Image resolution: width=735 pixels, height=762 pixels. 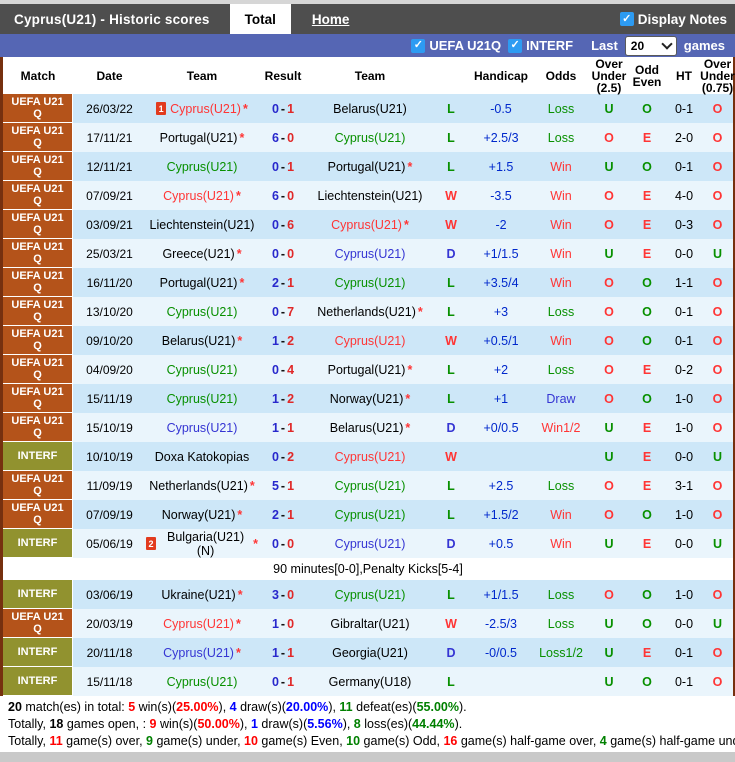 I want to click on handicap-value: +2.5, so click(x=501, y=485).